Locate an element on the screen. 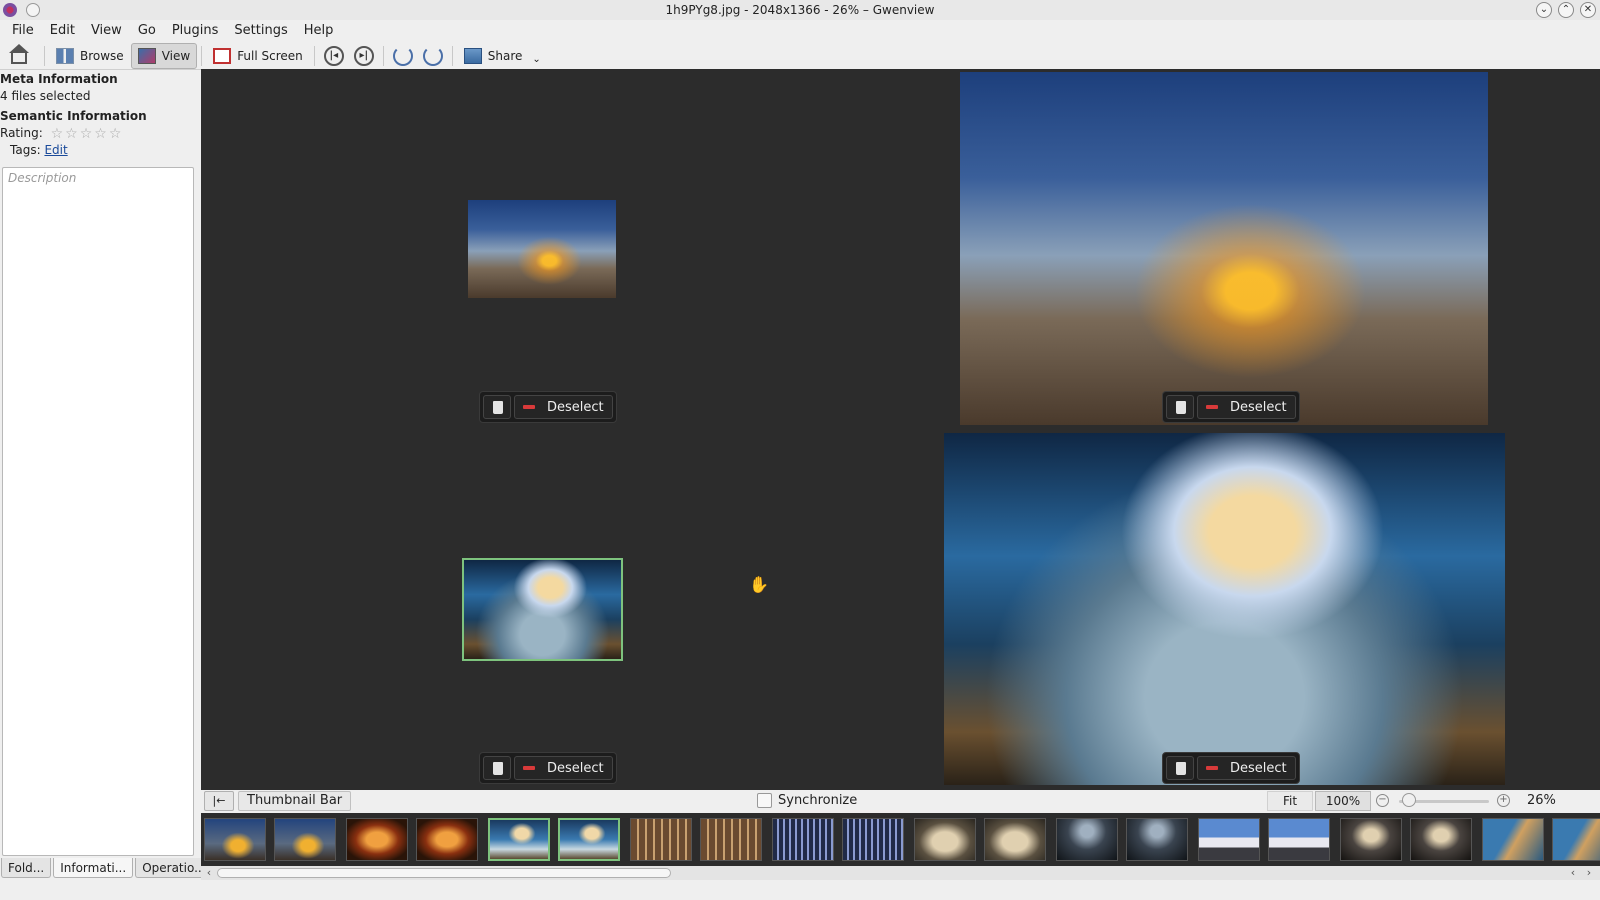 This screenshot has width=1600, height=900. close-icon: ✕ is located at coordinates (1588, 10).